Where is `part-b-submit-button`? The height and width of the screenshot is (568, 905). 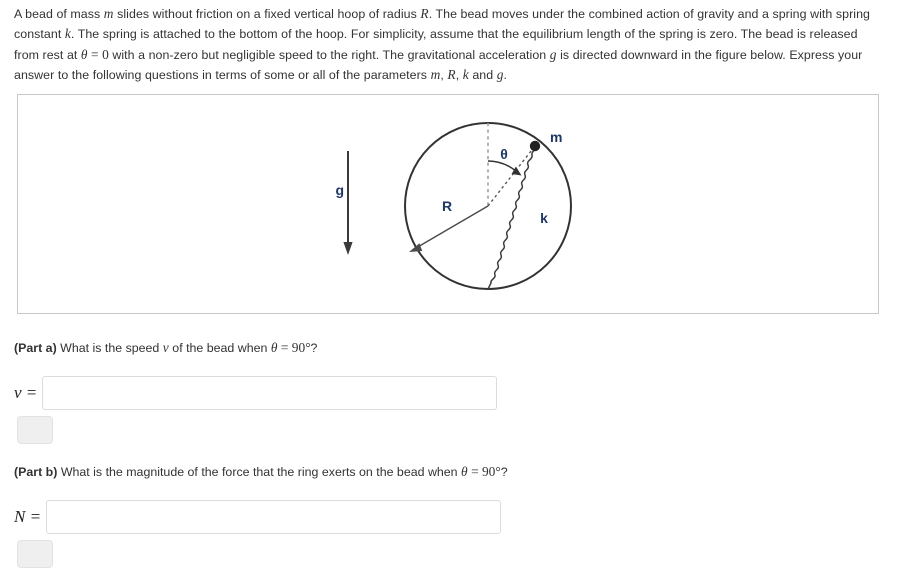
part-b-submit-button is located at coordinates (35, 554).